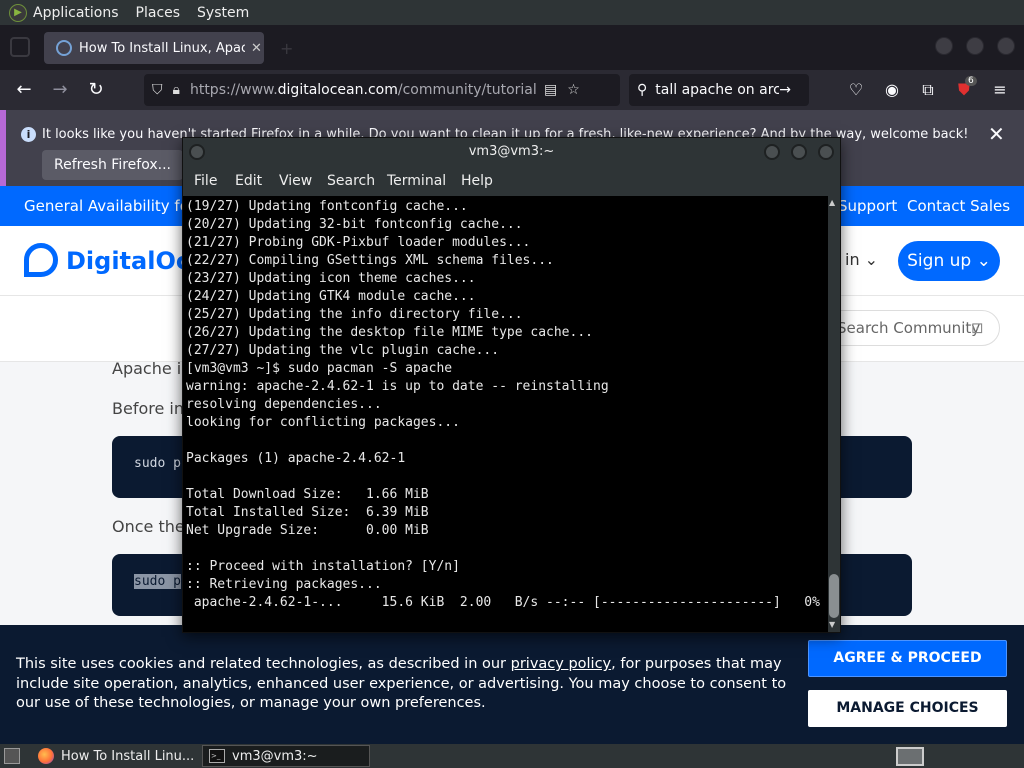  What do you see at coordinates (907, 708) in the screenshot?
I see `manage-choices-button: MANAGE CHOICES` at bounding box center [907, 708].